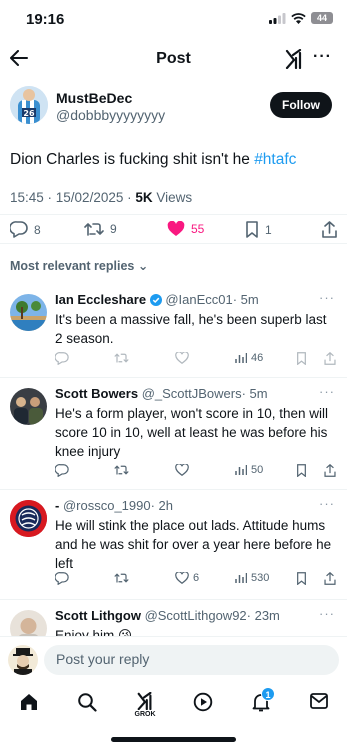 Image resolution: width=347 pixels, height=750 pixels. Describe the element at coordinates (301, 105) in the screenshot. I see `follow-button: Follow` at that location.